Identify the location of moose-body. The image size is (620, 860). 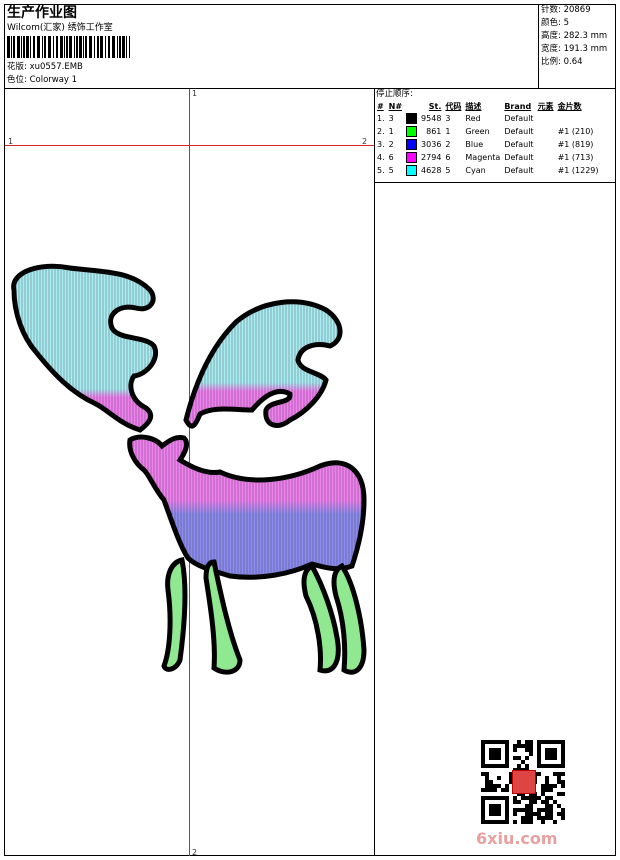
(247, 507).